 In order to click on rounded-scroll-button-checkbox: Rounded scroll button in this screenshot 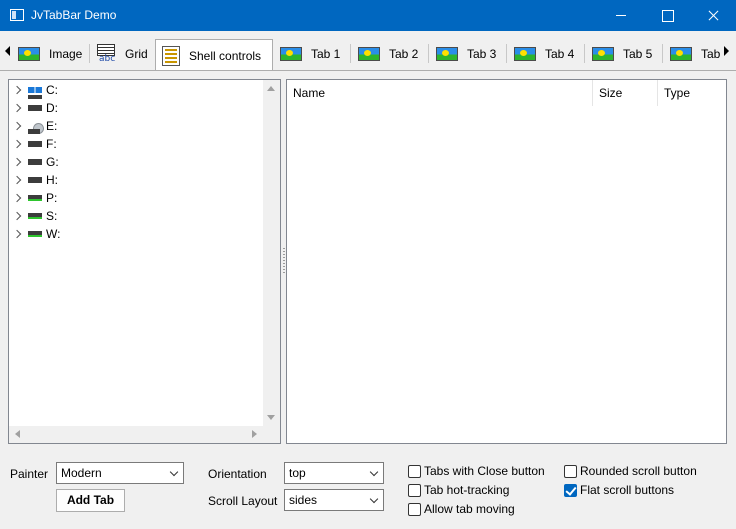, I will do `click(630, 471)`.